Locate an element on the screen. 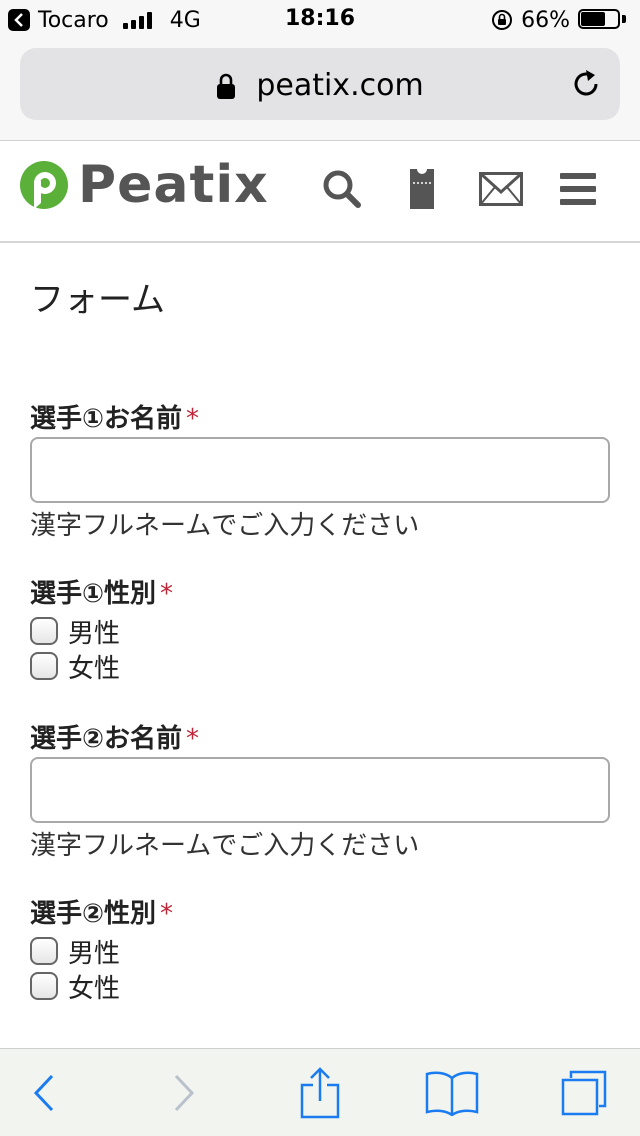  signal-strength-icon is located at coordinates (137, 20).